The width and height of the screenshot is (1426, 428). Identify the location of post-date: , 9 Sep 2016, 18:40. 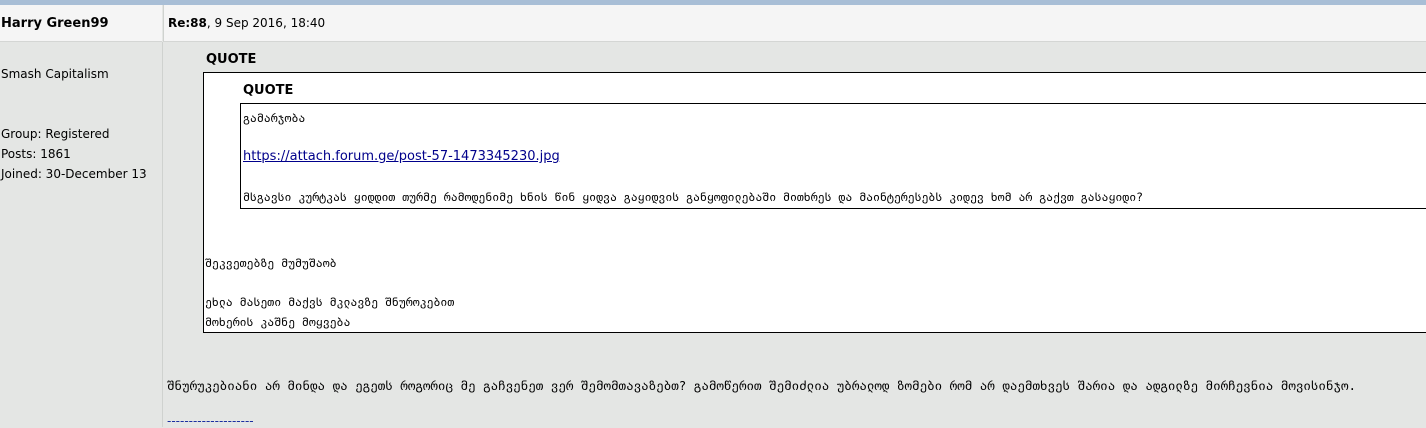
(266, 23).